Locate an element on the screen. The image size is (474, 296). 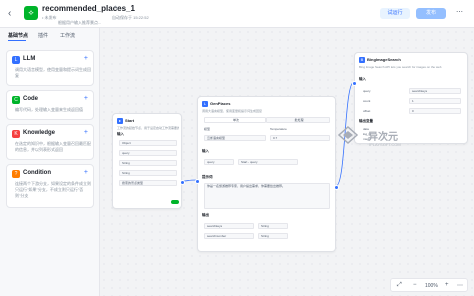
output-section-label: 输出变量 is located at coordinates (366, 121).